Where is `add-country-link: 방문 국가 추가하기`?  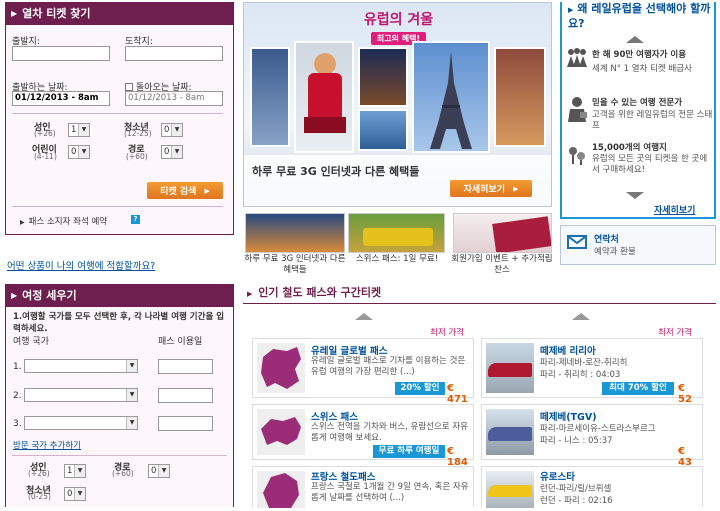
add-country-link: 방문 국가 추가하기 is located at coordinates (47, 445).